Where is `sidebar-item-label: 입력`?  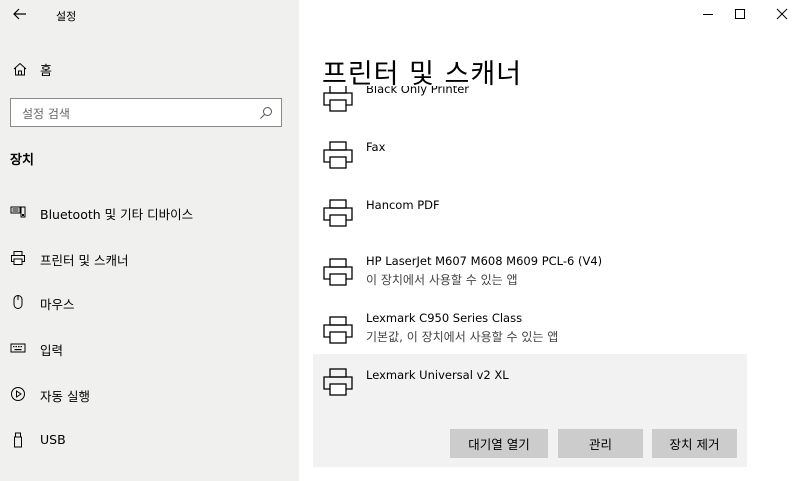
sidebar-item-label: 입력 is located at coordinates (52, 350).